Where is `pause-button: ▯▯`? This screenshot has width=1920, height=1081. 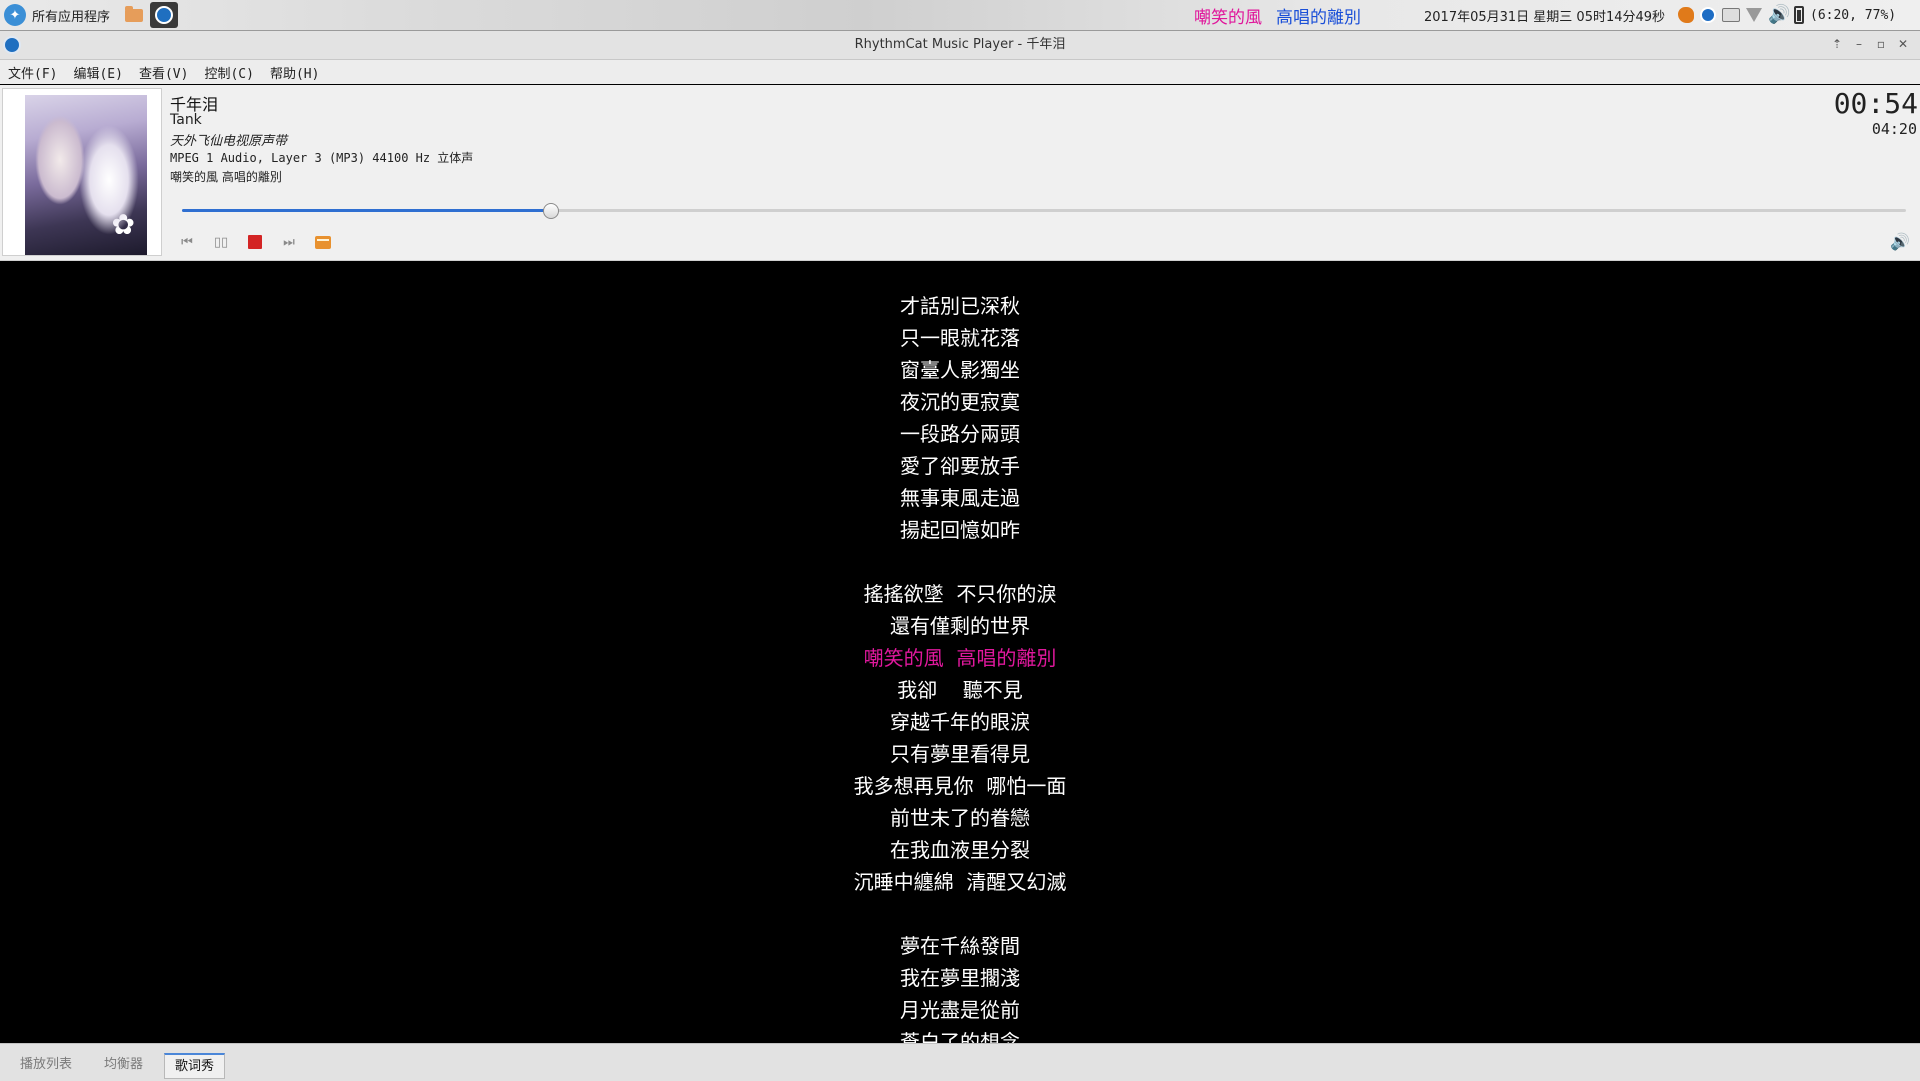
pause-button: ▯▯ is located at coordinates (221, 242).